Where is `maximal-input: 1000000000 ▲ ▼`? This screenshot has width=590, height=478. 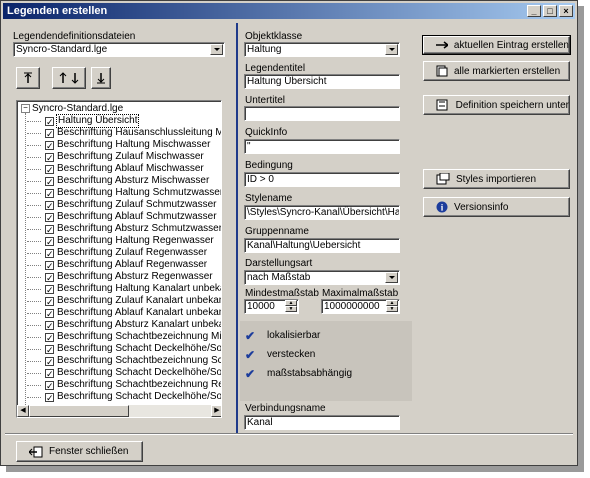 maximal-input: 1000000000 ▲ ▼ is located at coordinates (360, 306).